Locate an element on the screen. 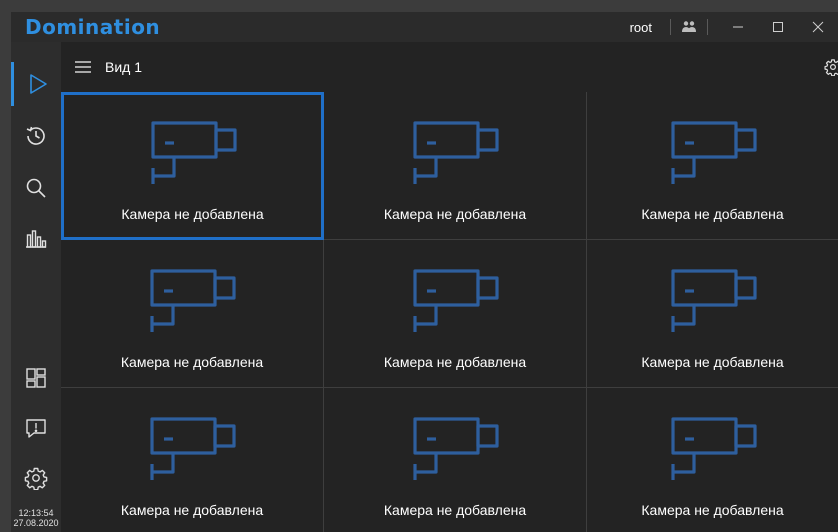 The height and width of the screenshot is (532, 838). gear-icon is located at coordinates (36, 478).